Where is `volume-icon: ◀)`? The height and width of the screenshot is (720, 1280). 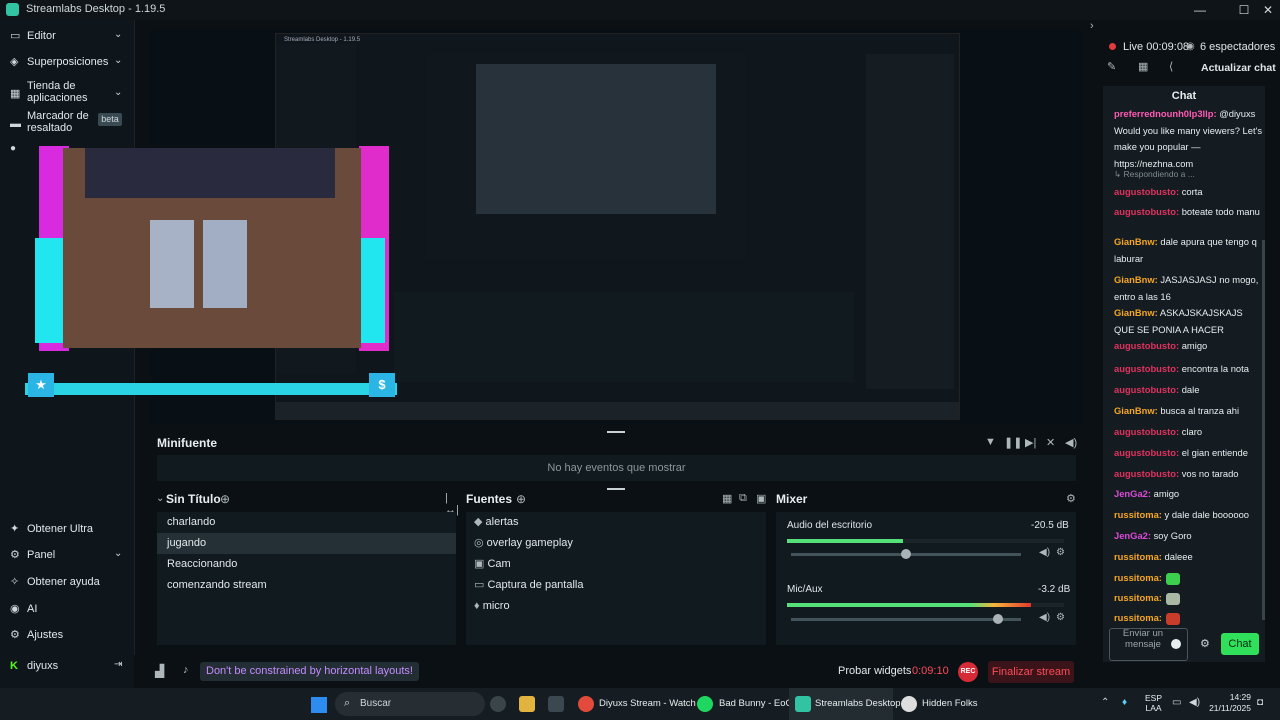 volume-icon: ◀) is located at coordinates (1071, 442).